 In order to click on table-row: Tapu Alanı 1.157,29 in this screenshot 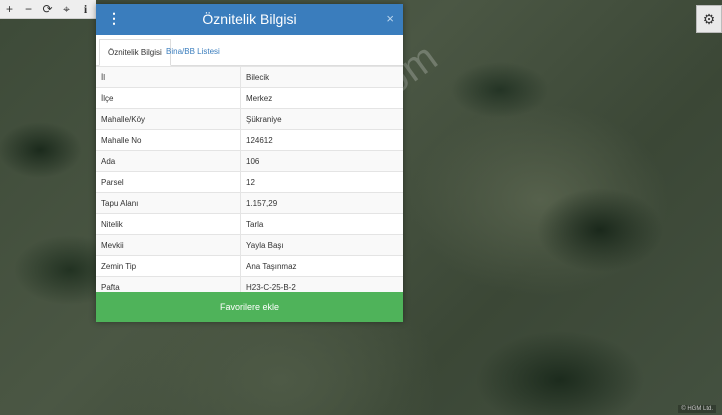, I will do `click(249, 203)`.